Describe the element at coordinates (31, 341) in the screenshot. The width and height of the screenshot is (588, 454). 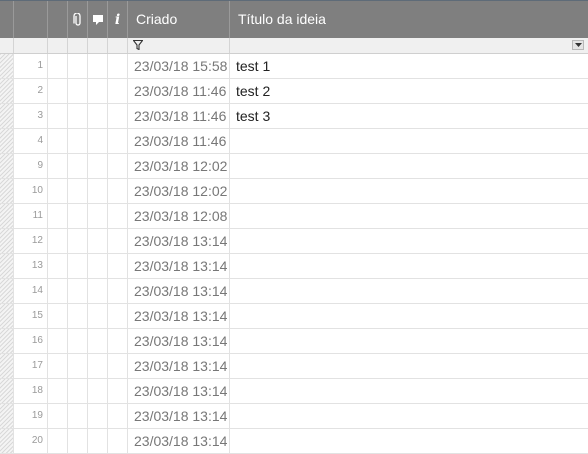
I see `row-number: 16` at that location.